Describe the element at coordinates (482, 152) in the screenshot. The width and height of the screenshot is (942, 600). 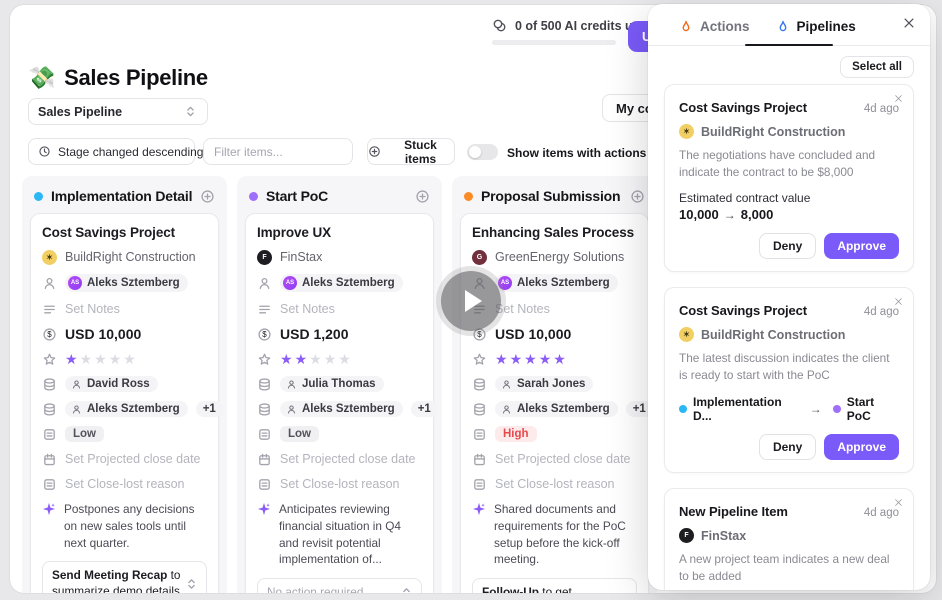
I see `show-actions-toggle` at that location.